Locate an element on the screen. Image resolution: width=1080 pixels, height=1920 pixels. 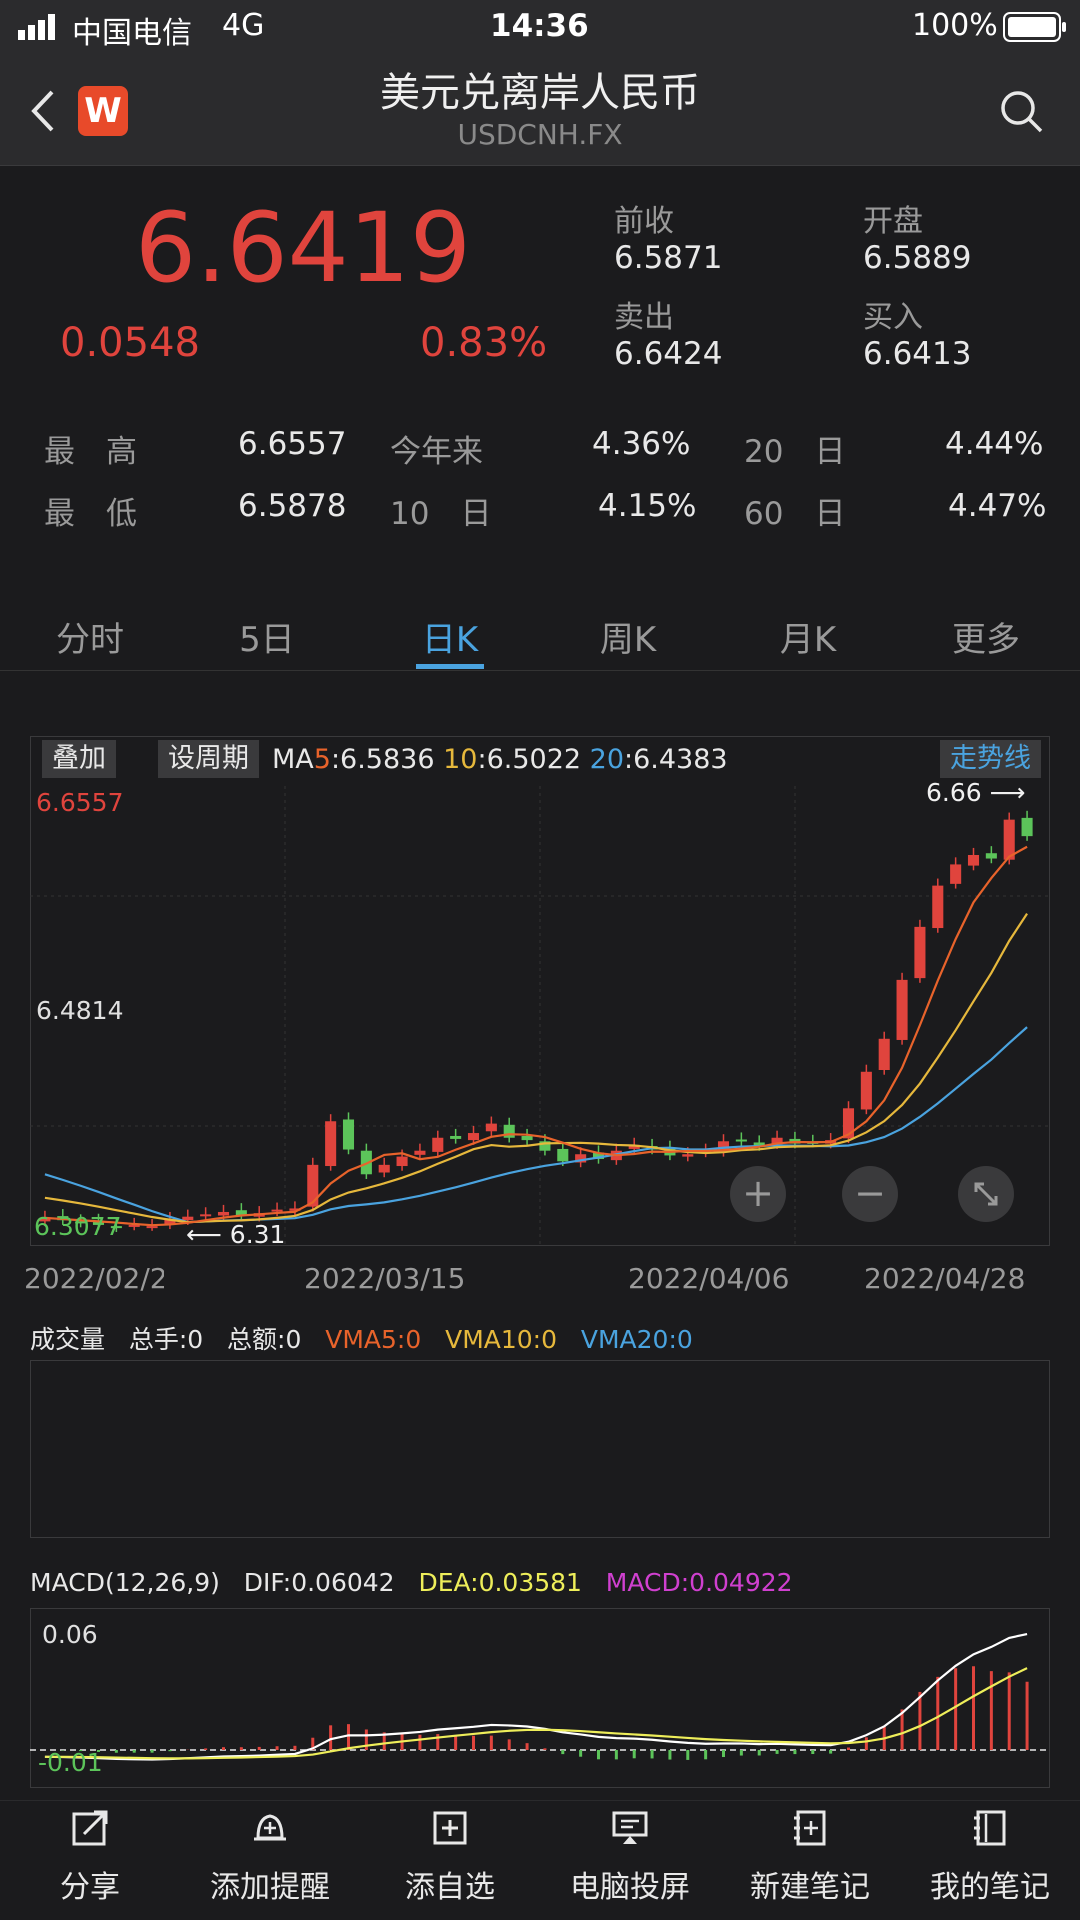
ytd-value: 4.36% is located at coordinates (641, 444).